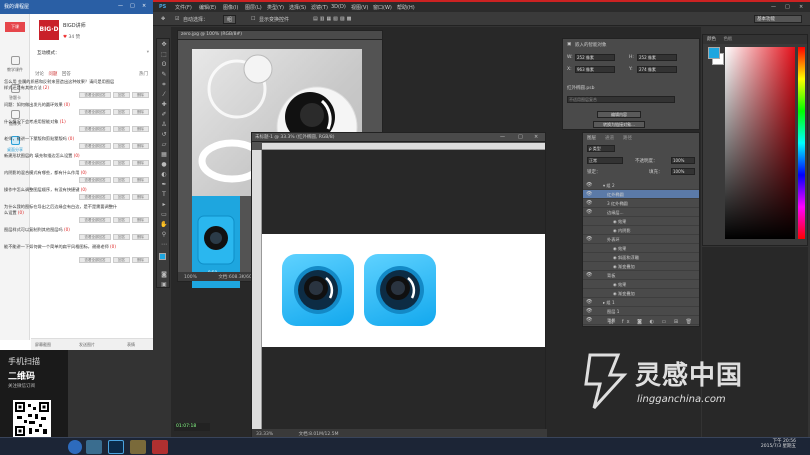 Image resolution: width=810 pixels, height=455 pixels. Describe the element at coordinates (148, 52) in the screenshot. I see `mode-dropdown: ▾` at that location.